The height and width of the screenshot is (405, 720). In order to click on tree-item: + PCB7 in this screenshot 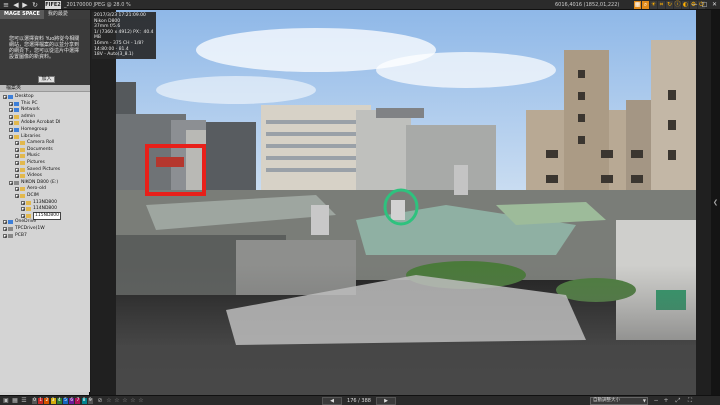, I will do `click(15, 236)`.